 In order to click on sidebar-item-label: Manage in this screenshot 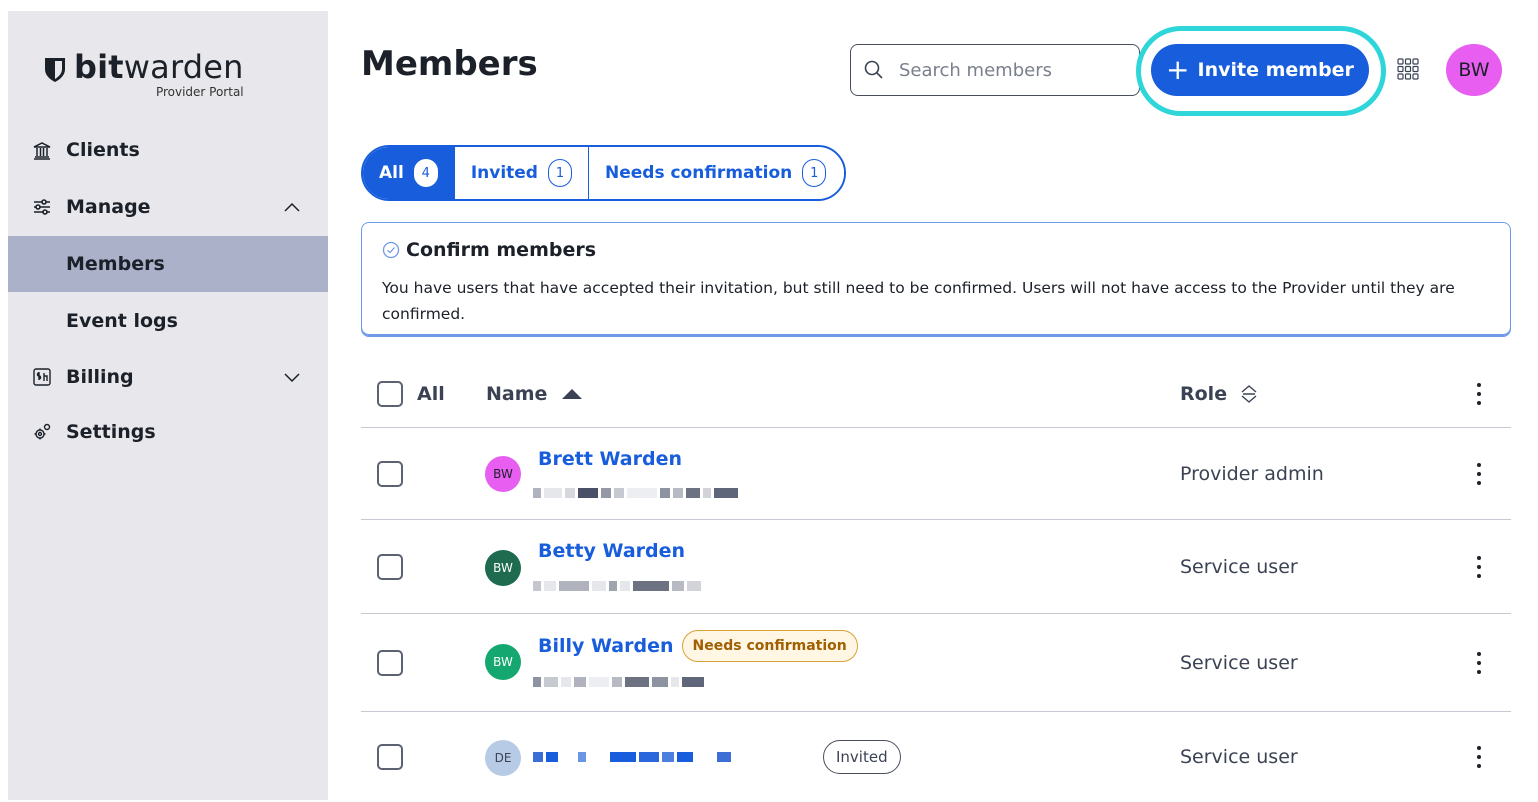, I will do `click(108, 207)`.